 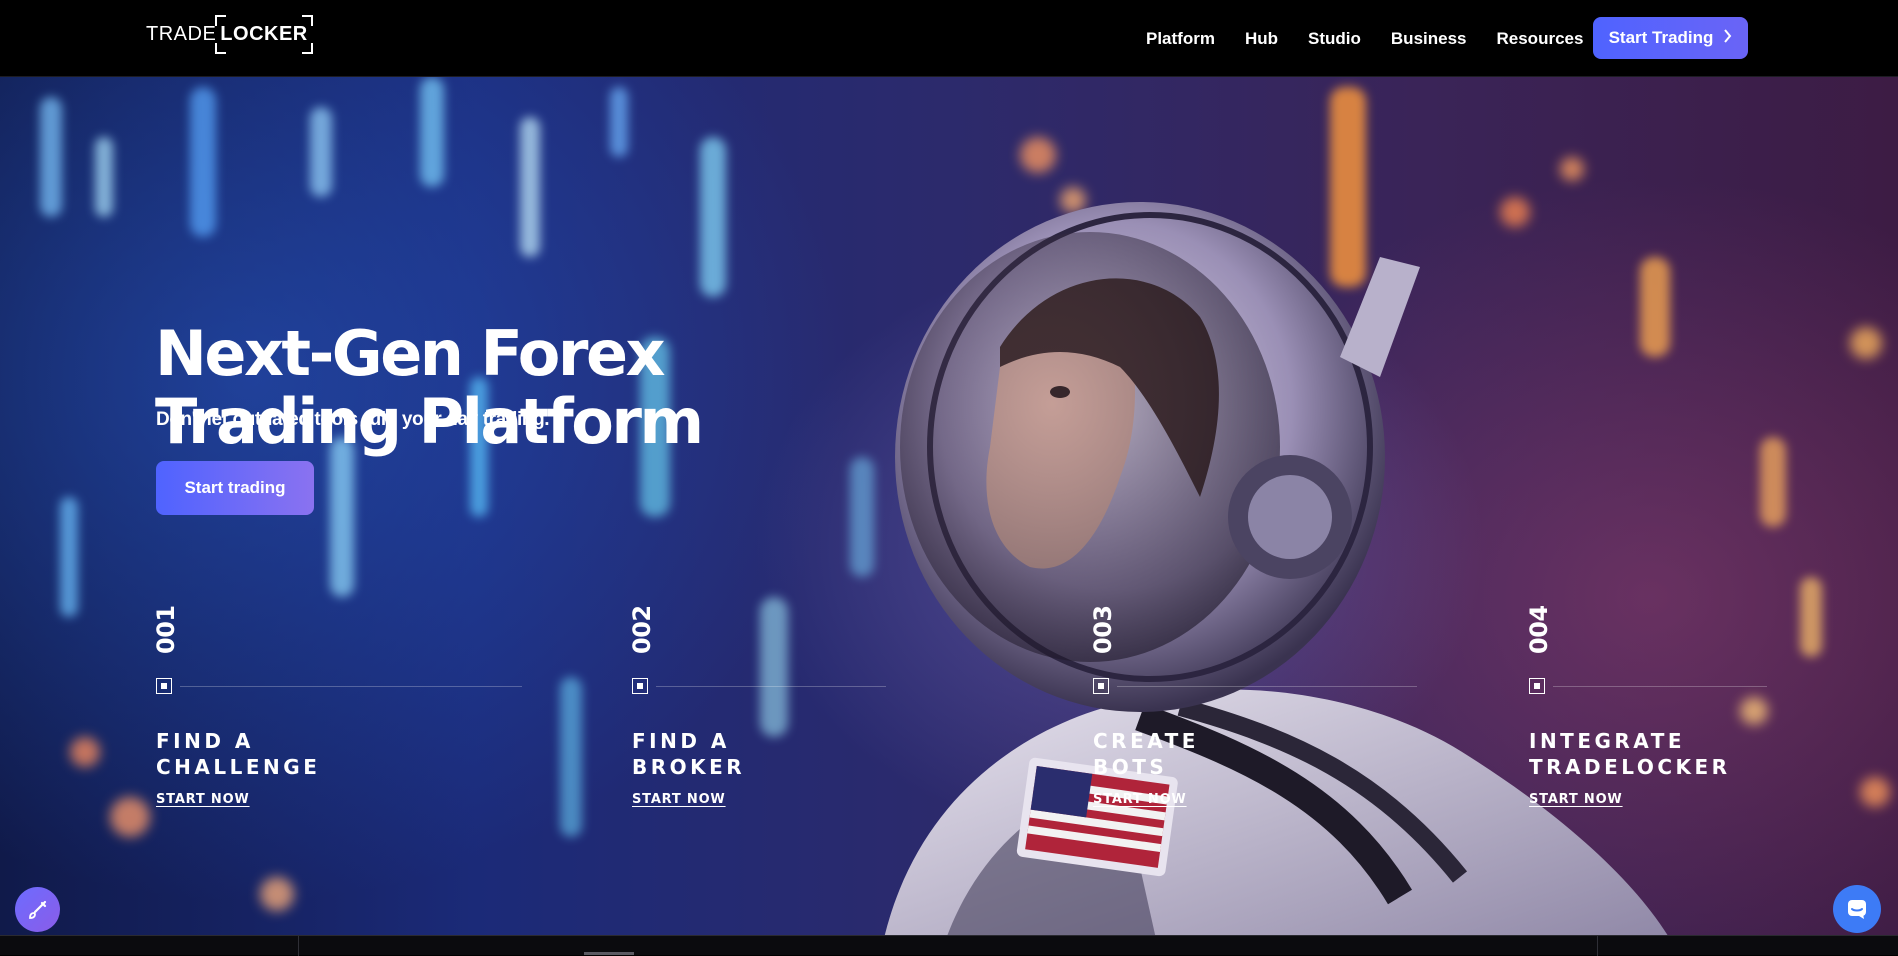 I want to click on nav-platform: Platform, so click(x=1180, y=39).